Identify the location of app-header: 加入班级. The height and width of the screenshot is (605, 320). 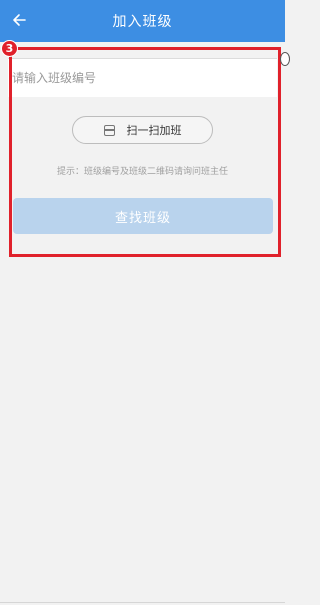
(142, 21).